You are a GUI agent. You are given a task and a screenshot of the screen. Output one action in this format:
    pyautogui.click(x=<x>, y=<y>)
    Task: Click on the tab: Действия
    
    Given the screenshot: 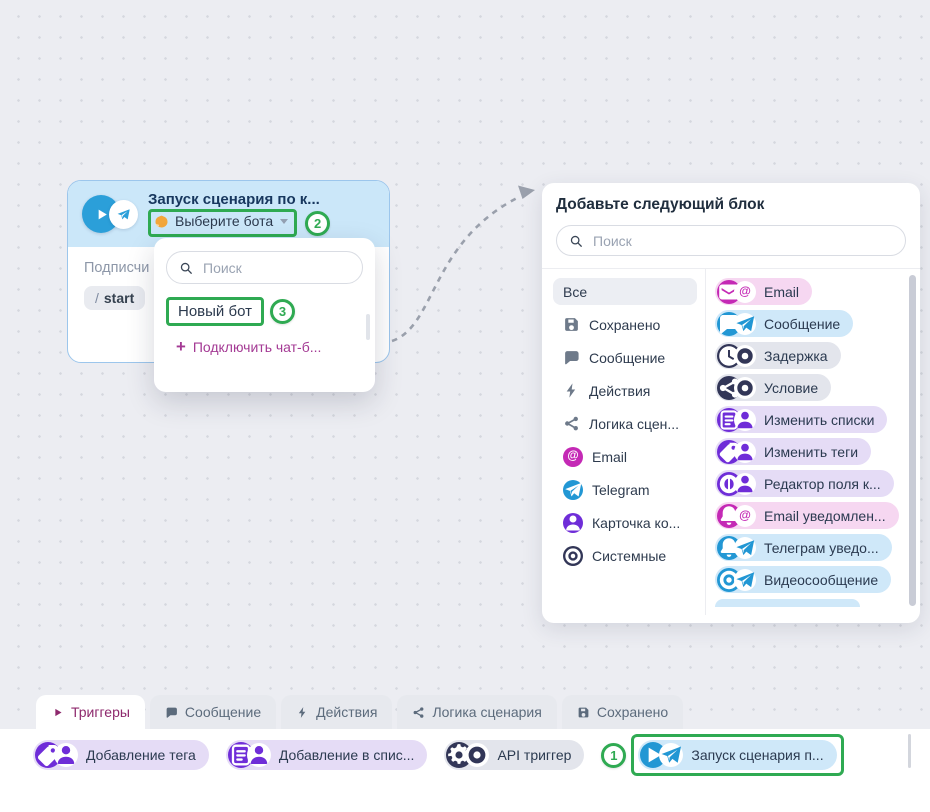 What is the action you would take?
    pyautogui.click(x=337, y=712)
    